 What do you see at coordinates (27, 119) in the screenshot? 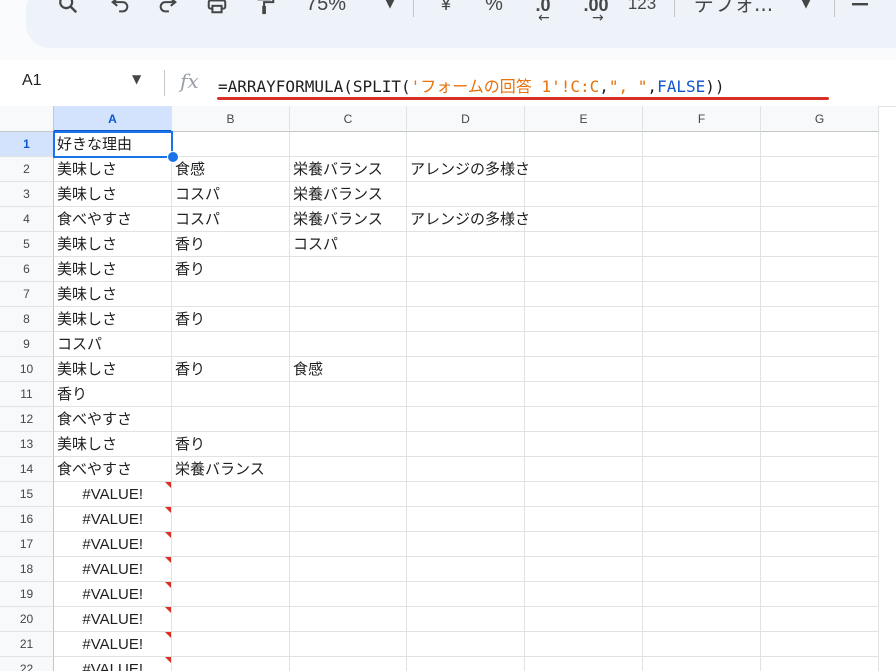
I see `select-all-corner` at bounding box center [27, 119].